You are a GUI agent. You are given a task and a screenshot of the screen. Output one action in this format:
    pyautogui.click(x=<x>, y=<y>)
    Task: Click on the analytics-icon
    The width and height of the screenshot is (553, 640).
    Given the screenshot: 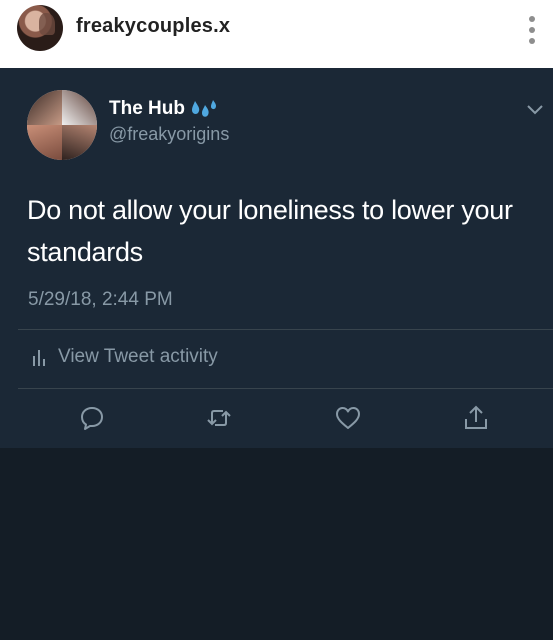 What is the action you would take?
    pyautogui.click(x=39, y=358)
    